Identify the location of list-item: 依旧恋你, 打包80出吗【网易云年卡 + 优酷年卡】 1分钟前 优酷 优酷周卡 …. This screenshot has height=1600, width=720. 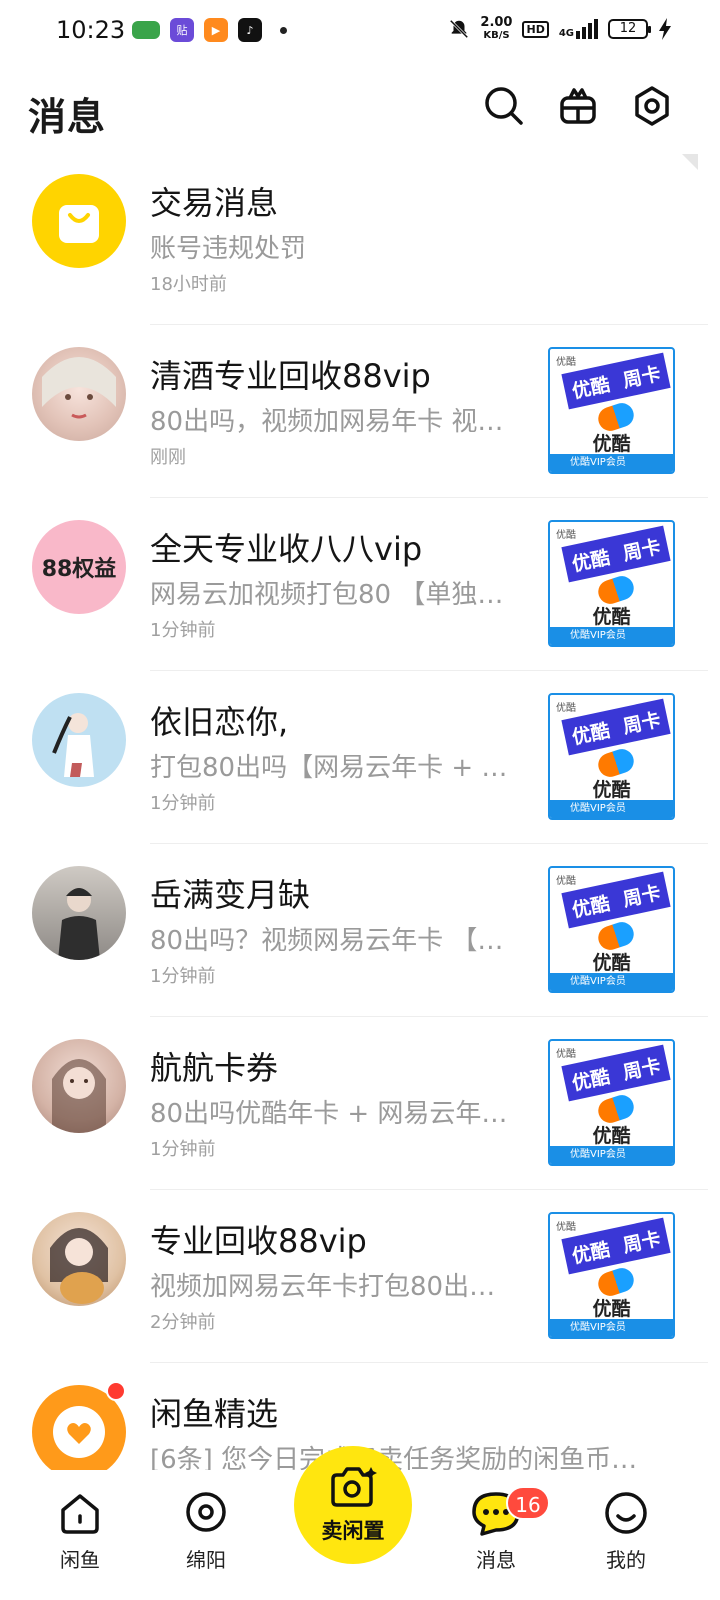
(360, 757).